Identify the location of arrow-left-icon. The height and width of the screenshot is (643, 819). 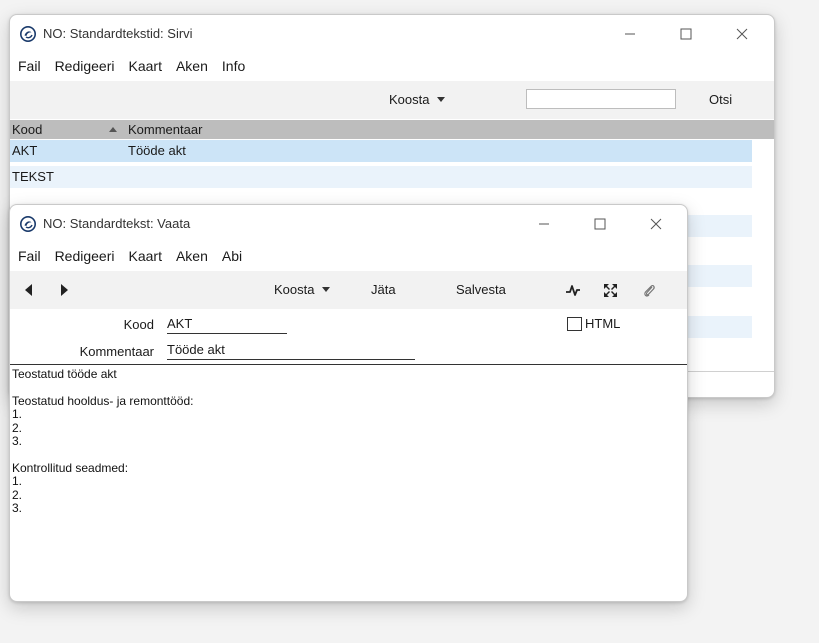
(28, 290).